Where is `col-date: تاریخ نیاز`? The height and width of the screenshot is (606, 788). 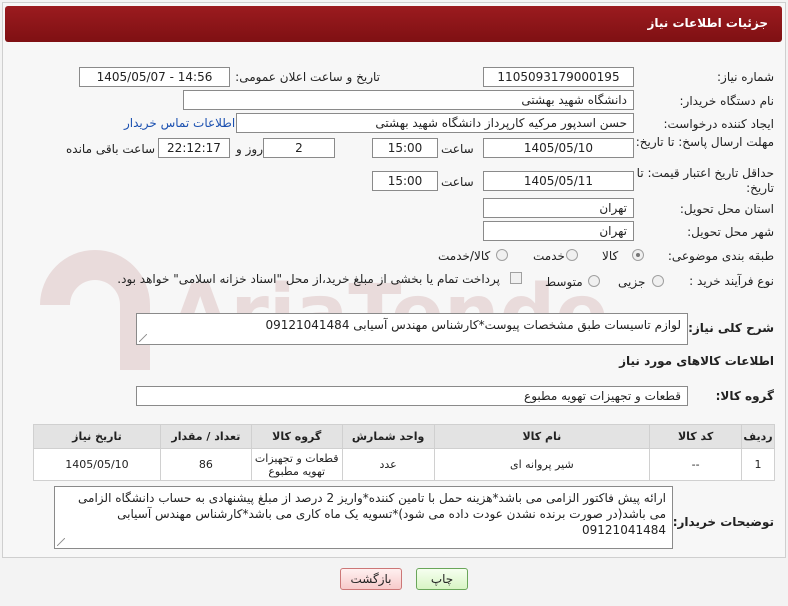 col-date: تاریخ نیاز is located at coordinates (97, 436).